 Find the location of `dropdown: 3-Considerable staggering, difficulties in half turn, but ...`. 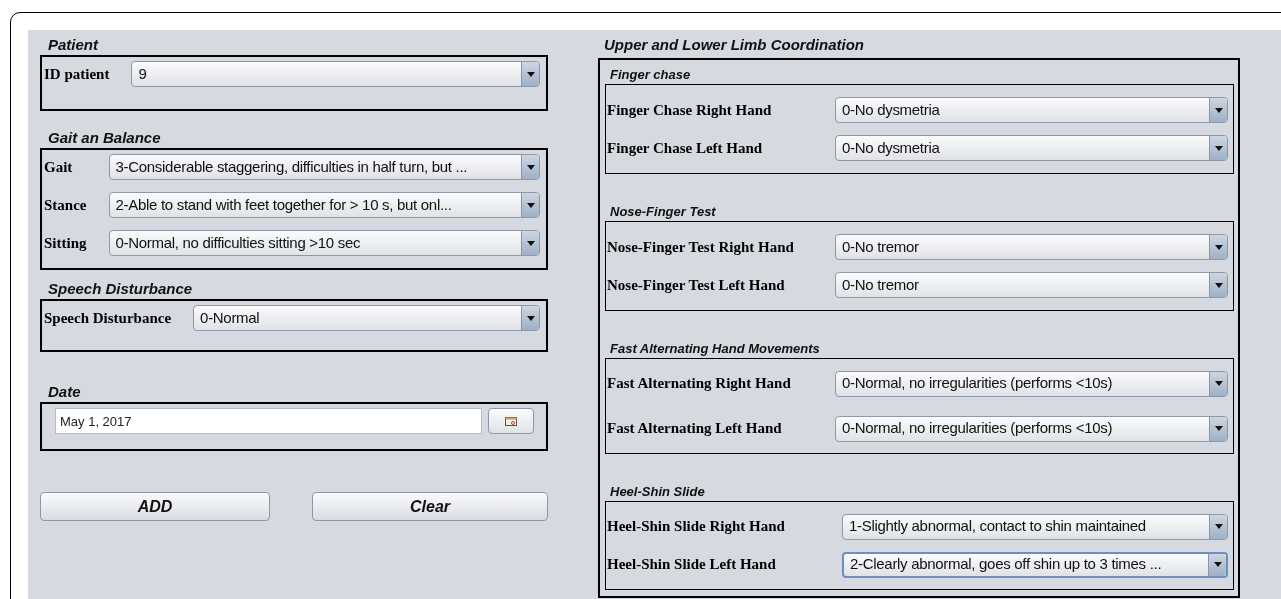

dropdown: 3-Considerable staggering, difficulties in half turn, but ... is located at coordinates (324, 167).